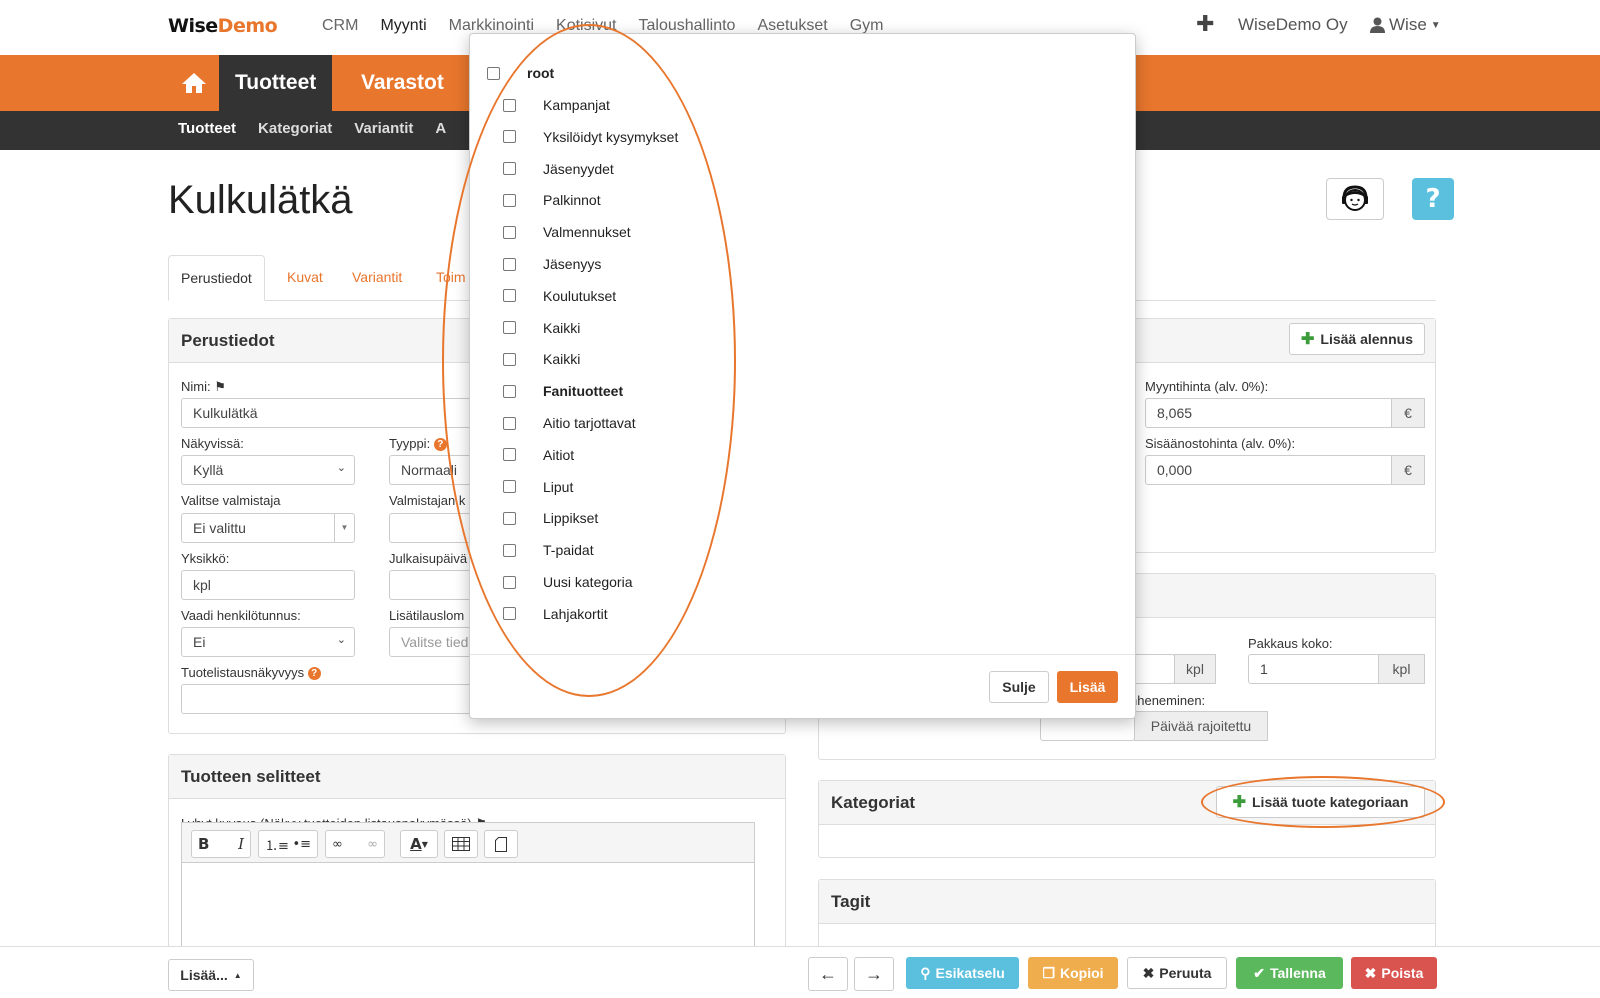 The width and height of the screenshot is (1600, 998). Describe the element at coordinates (440, 128) in the screenshot. I see `subnav-more: A` at that location.